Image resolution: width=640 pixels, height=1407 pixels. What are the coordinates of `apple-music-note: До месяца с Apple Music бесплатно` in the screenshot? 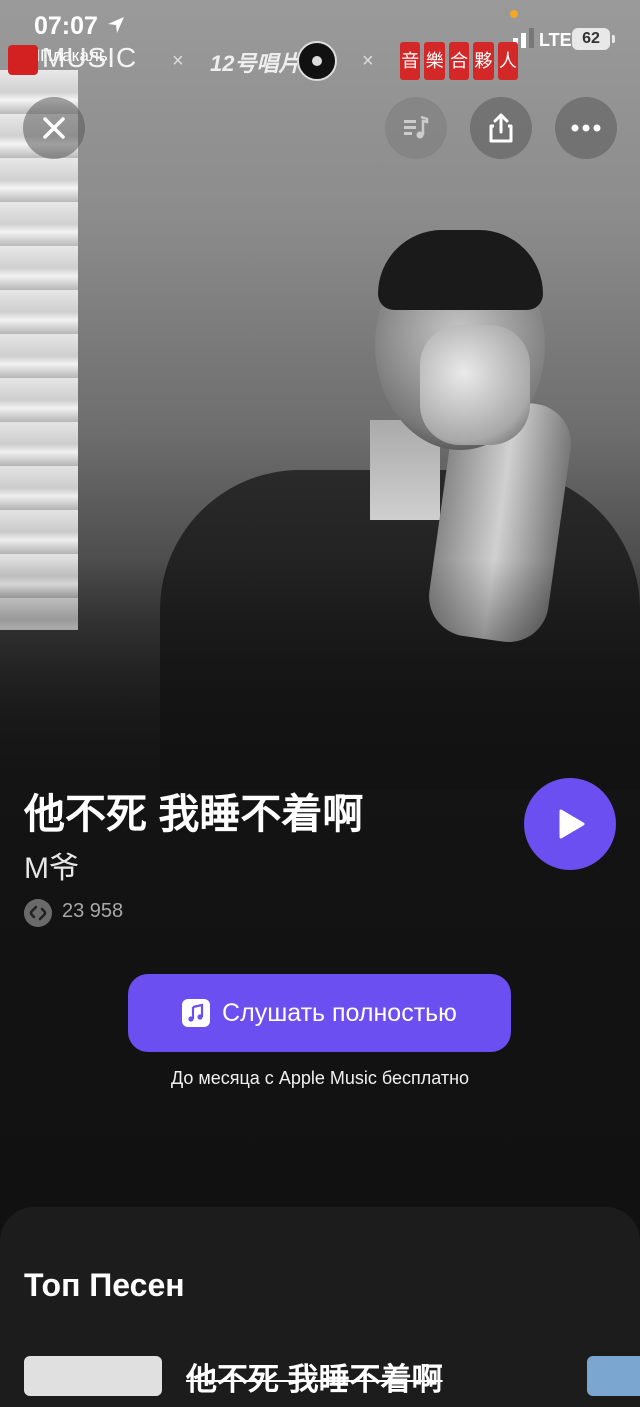 It's located at (320, 1078).